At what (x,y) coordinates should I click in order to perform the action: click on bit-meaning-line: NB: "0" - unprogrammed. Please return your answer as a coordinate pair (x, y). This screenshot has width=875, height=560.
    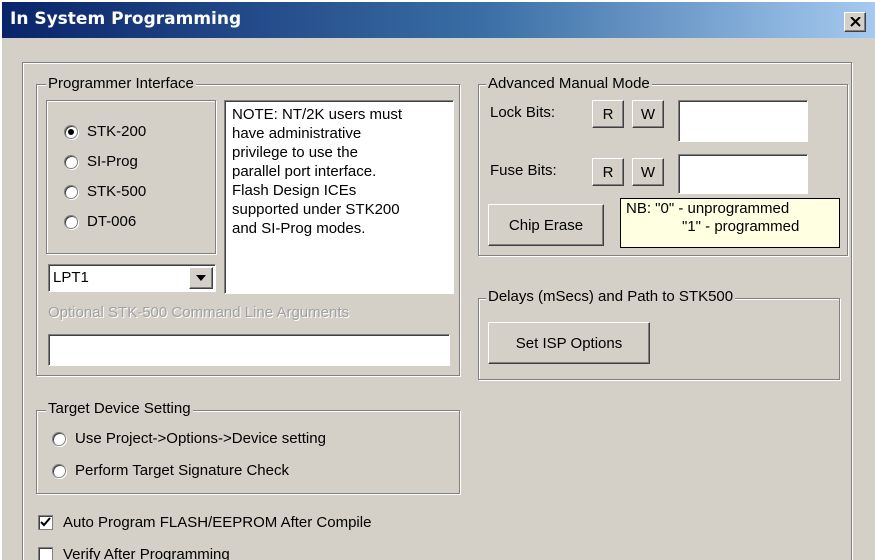
    Looking at the image, I should click on (708, 208).